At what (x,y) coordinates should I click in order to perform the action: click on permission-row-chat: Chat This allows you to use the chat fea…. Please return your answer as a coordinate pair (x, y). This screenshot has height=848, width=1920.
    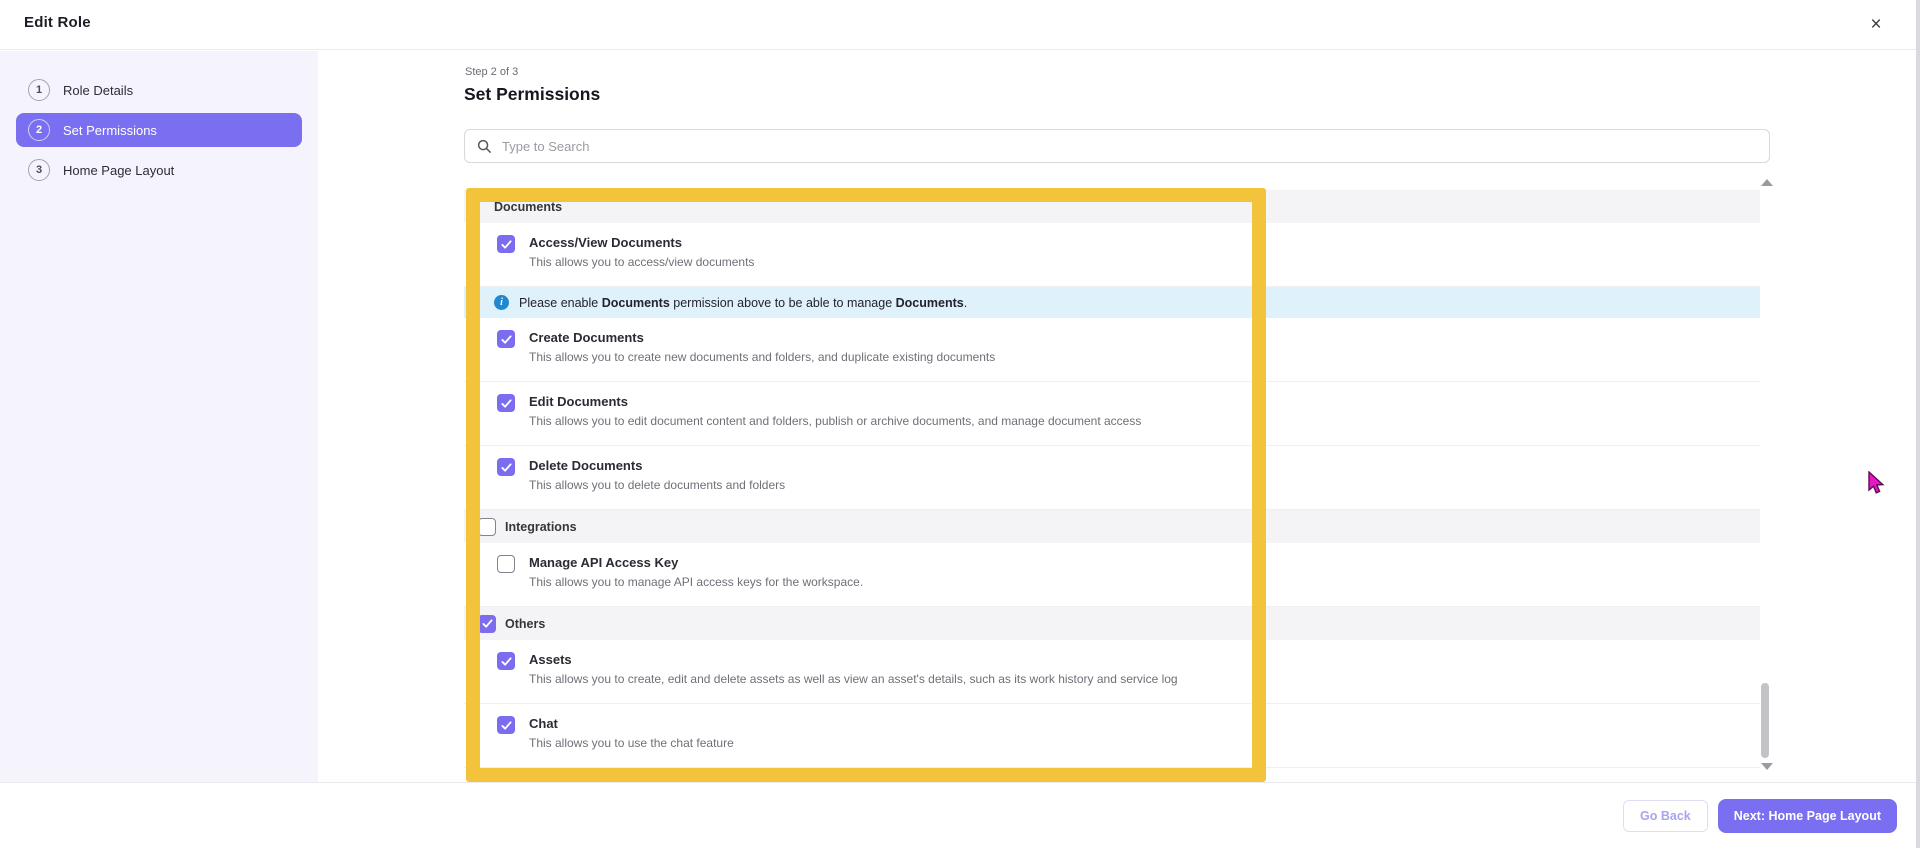
    Looking at the image, I should click on (1112, 736).